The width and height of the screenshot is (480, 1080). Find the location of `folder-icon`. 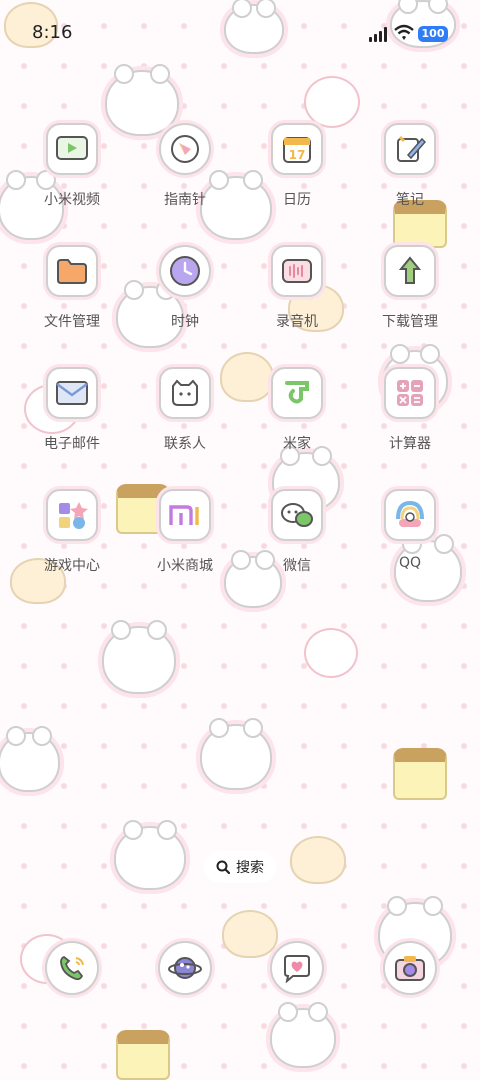

folder-icon is located at coordinates (72, 271).